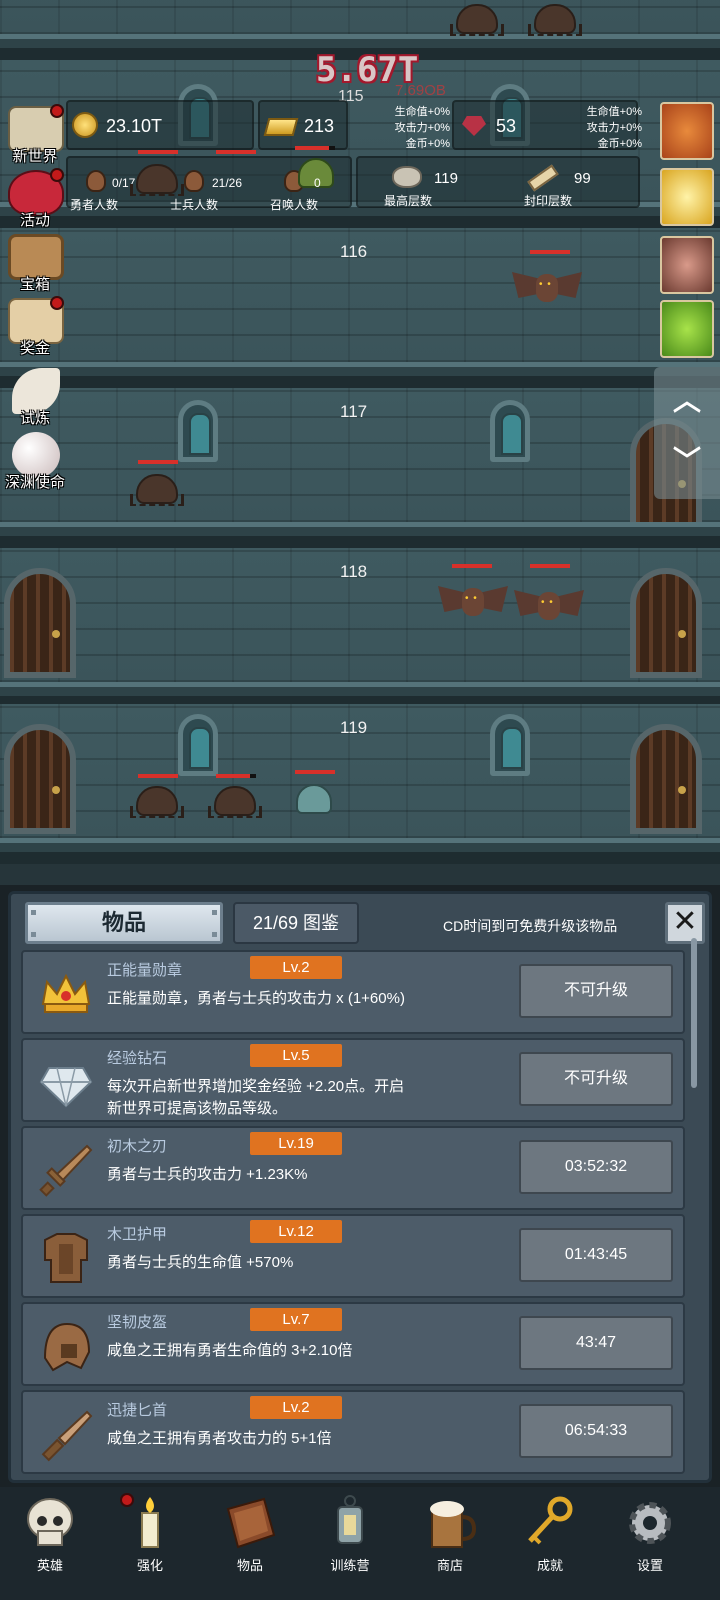 Image resolution: width=720 pixels, height=1600 pixels. What do you see at coordinates (319, 126) in the screenshot?
I see `gold-bar-value: 213` at bounding box center [319, 126].